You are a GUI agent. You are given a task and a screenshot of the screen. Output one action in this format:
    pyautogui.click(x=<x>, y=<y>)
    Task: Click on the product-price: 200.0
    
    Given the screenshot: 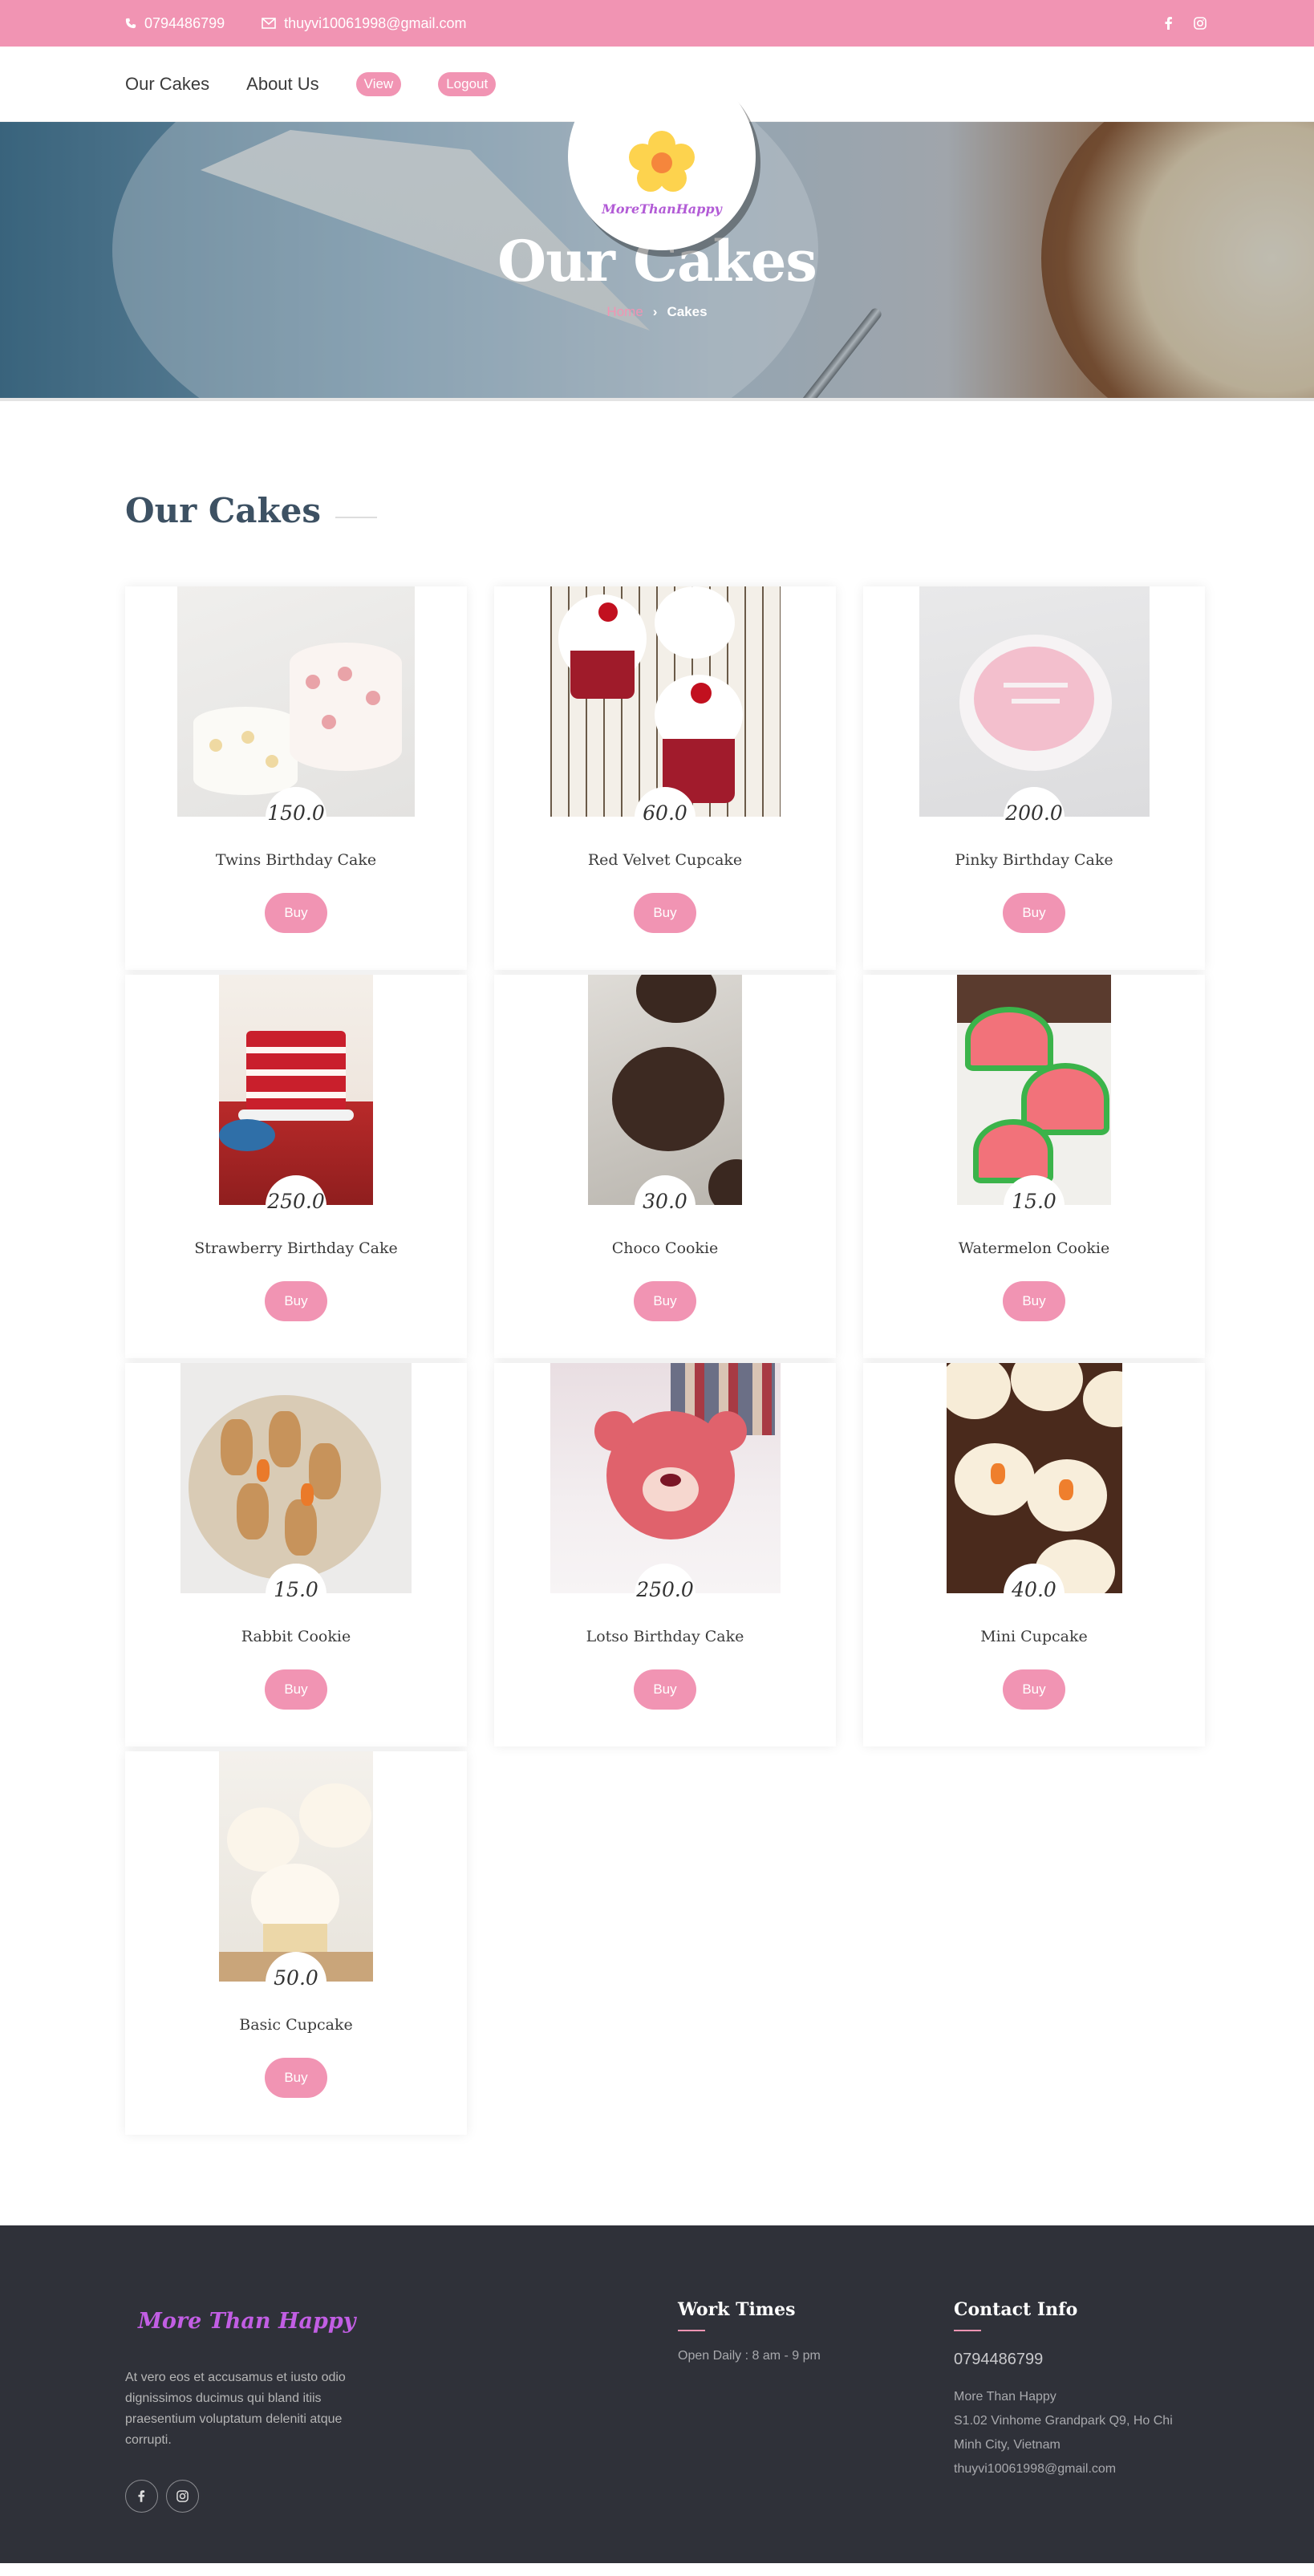 What is the action you would take?
    pyautogui.click(x=1035, y=817)
    